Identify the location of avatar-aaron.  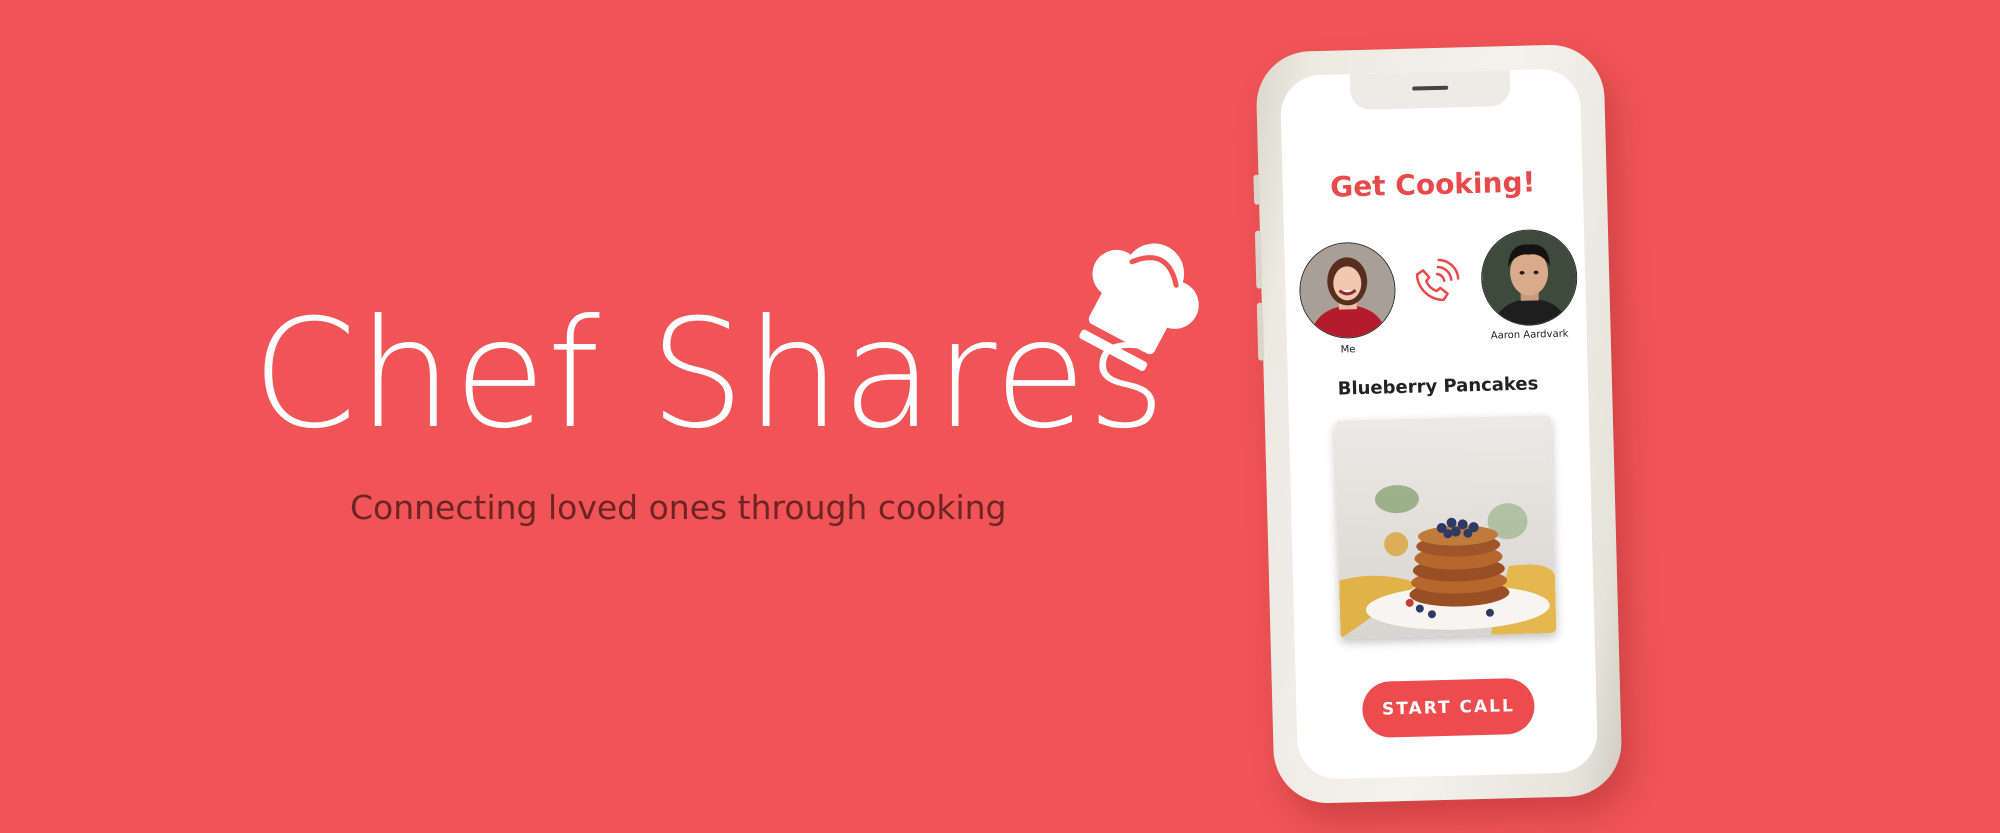
(1529, 277).